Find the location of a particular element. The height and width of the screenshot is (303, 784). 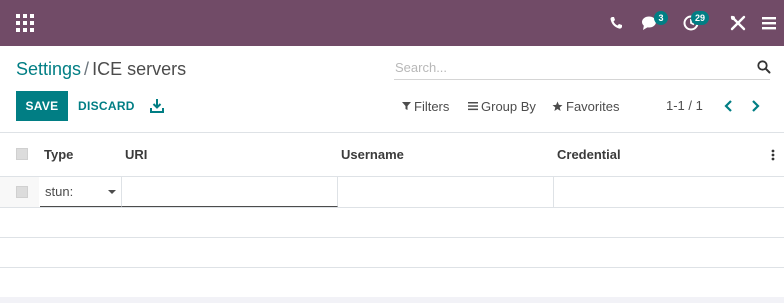

bottom-strip is located at coordinates (392, 300).